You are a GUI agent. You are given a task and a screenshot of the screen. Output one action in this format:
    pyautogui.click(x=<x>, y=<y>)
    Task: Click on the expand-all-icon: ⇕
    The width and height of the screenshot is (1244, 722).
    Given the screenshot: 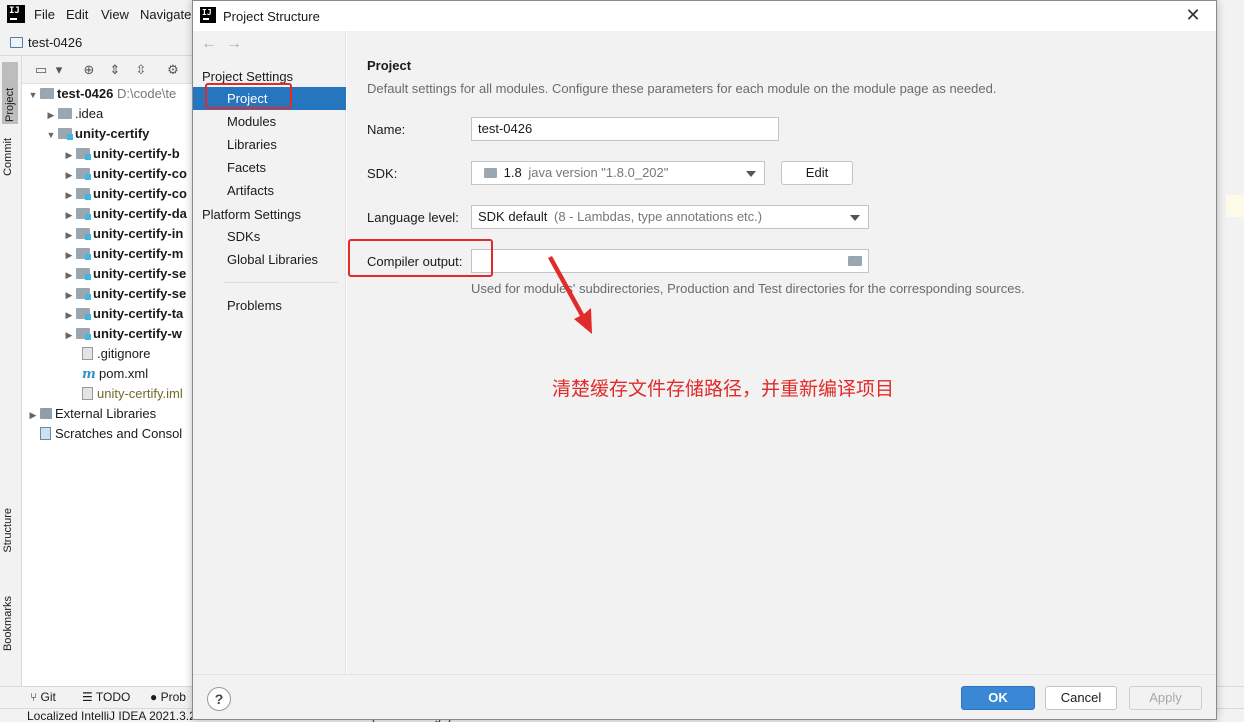 What is the action you would take?
    pyautogui.click(x=115, y=70)
    